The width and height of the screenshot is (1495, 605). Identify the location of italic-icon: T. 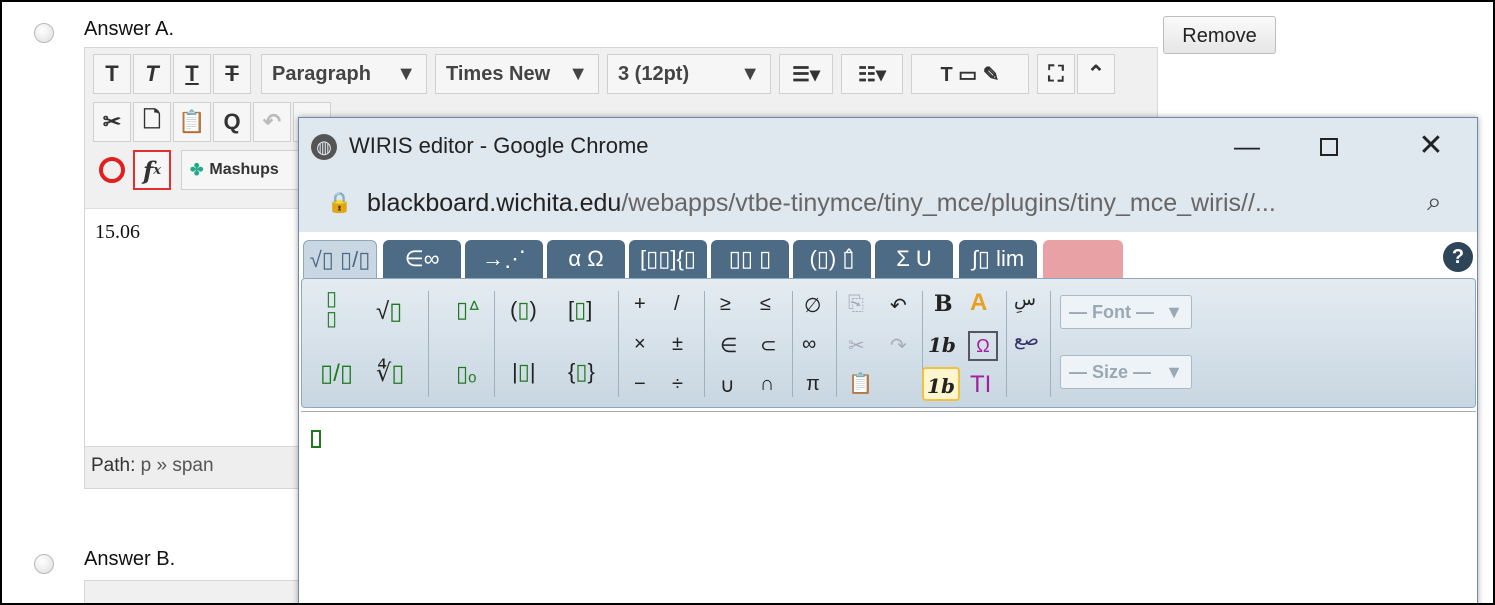
(152, 74).